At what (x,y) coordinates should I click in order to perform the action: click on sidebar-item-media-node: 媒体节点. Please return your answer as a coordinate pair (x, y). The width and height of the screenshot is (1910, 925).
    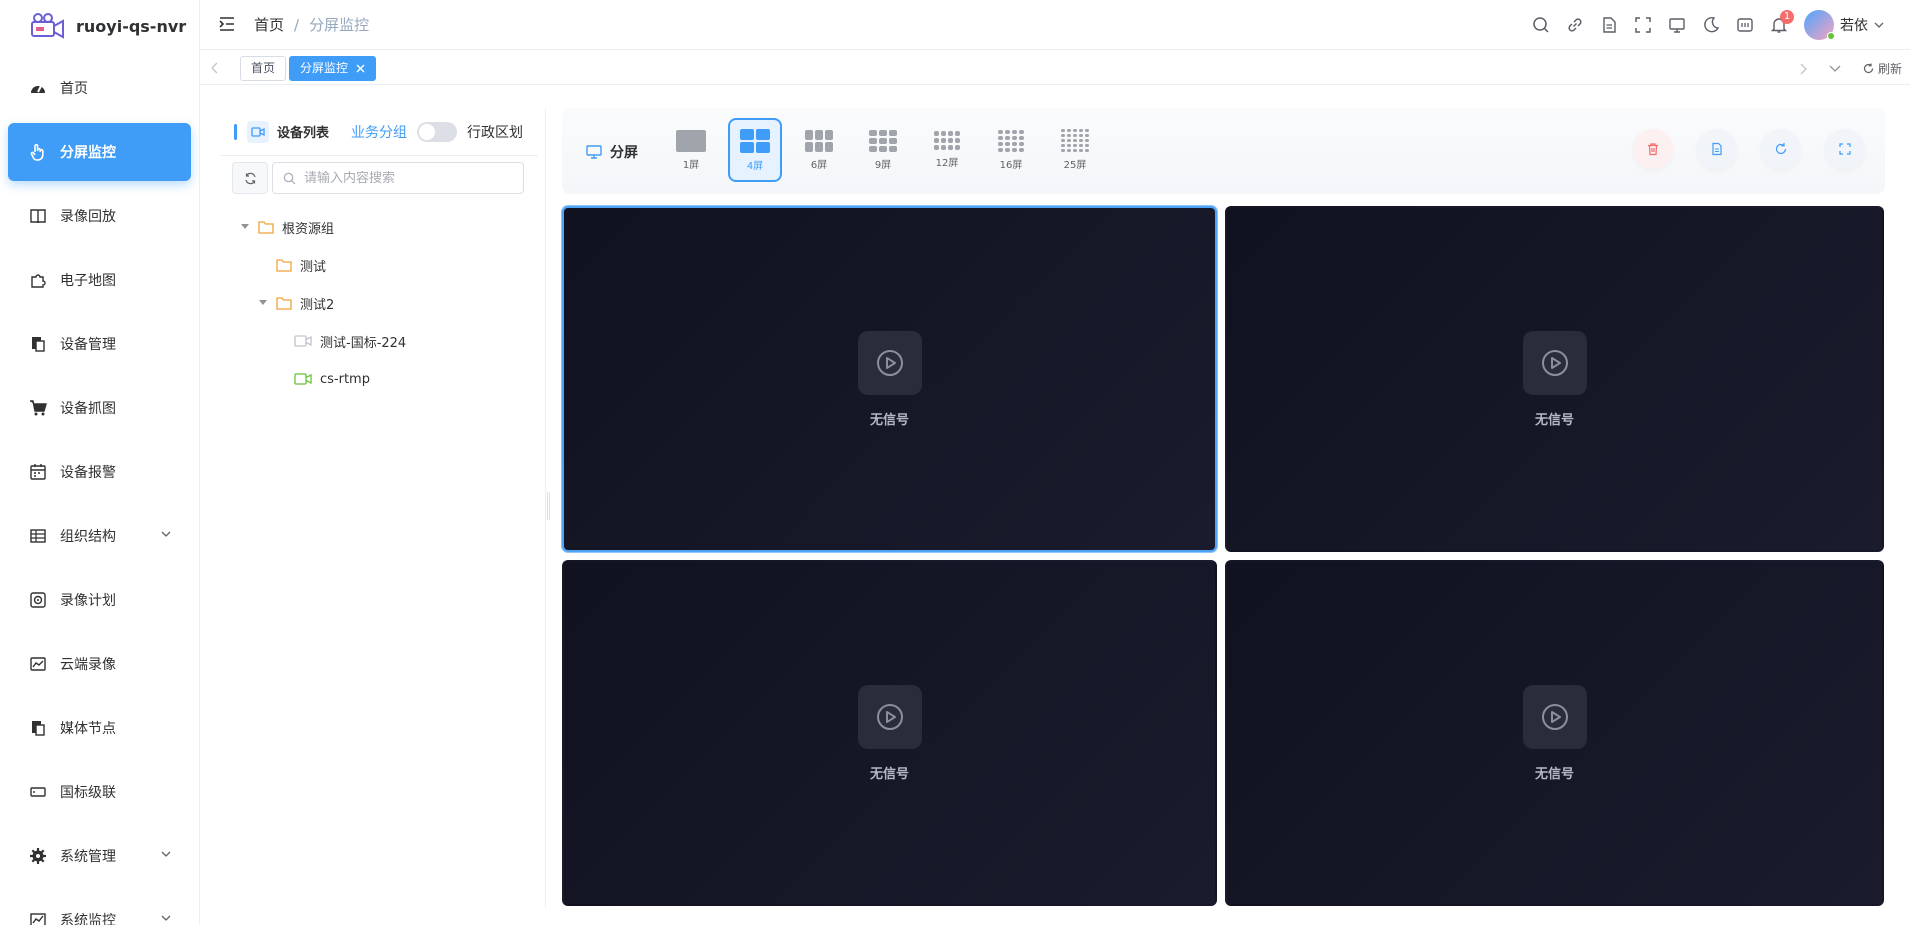
    Looking at the image, I should click on (99, 728).